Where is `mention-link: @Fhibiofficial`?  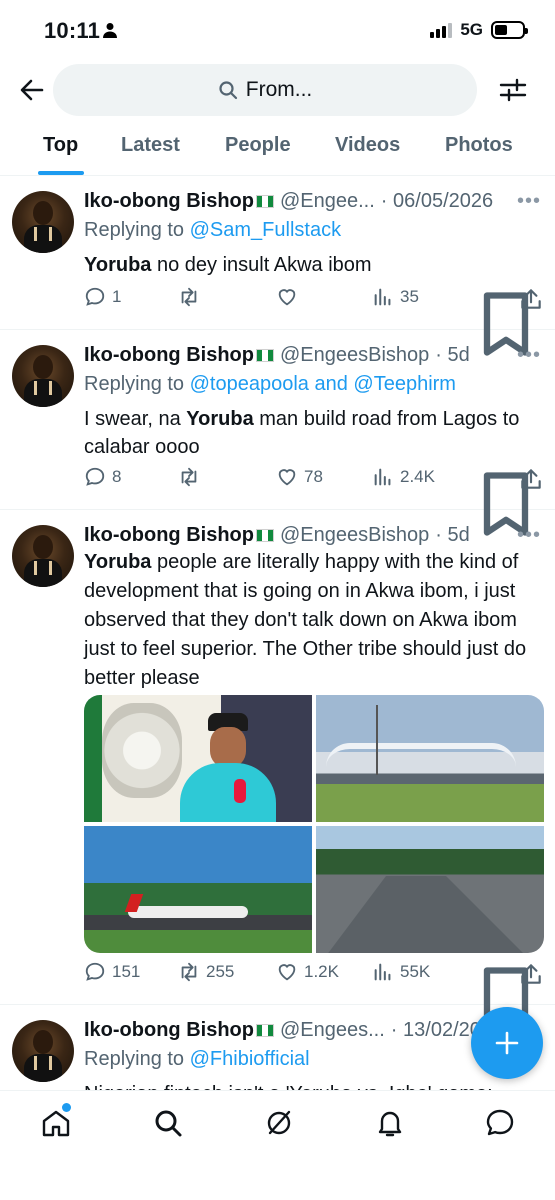 mention-link: @Fhibiofficial is located at coordinates (250, 1059).